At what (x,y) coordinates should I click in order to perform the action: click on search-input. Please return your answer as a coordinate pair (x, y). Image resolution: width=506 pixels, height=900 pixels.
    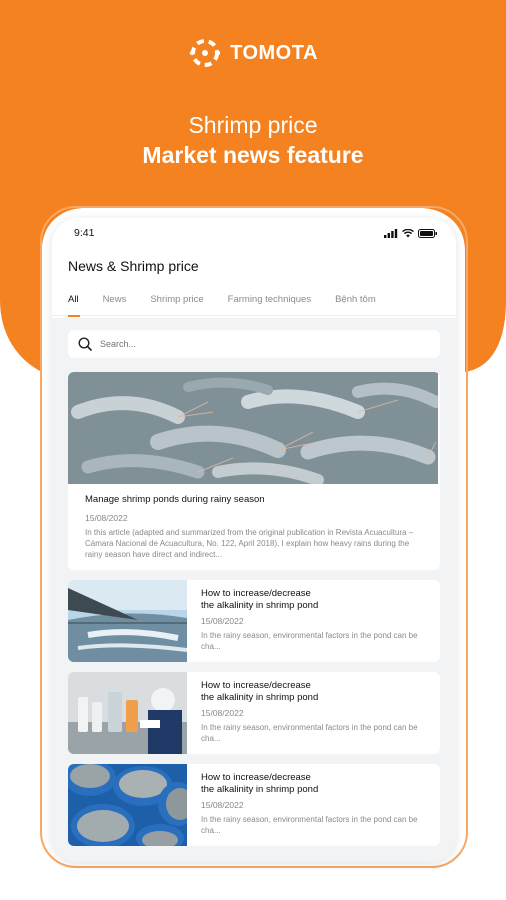
    Looking at the image, I should click on (250, 344).